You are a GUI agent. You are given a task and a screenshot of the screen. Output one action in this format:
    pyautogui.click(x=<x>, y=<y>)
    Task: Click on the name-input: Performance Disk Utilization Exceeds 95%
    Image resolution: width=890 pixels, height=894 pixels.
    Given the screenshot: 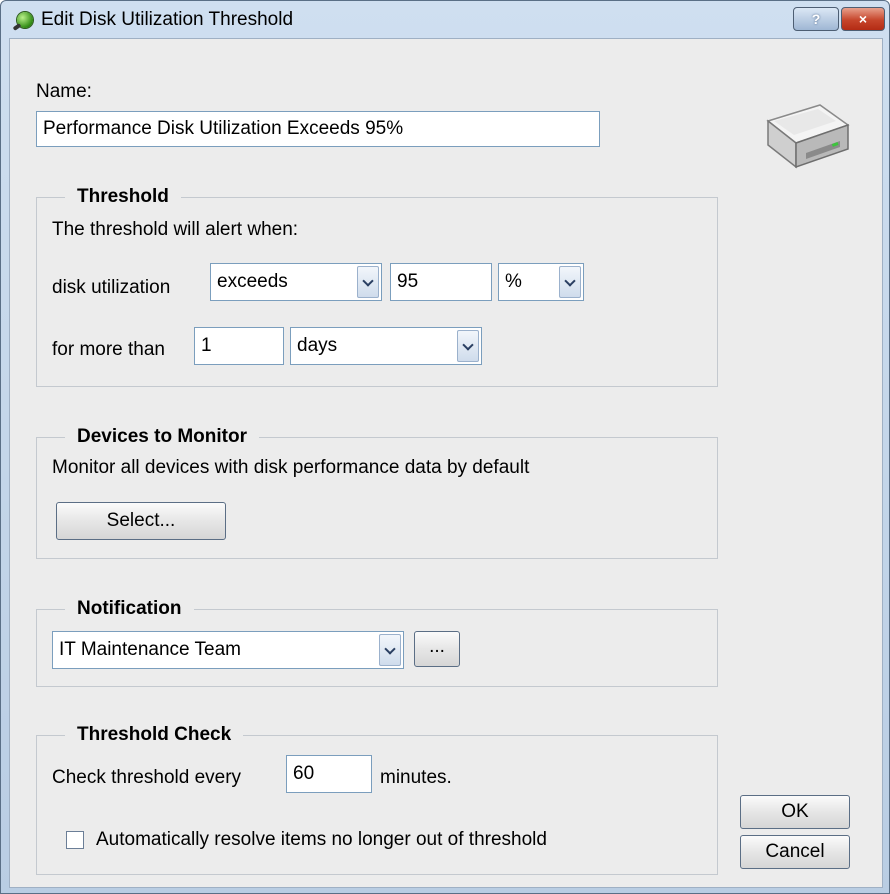 What is the action you would take?
    pyautogui.click(x=318, y=129)
    